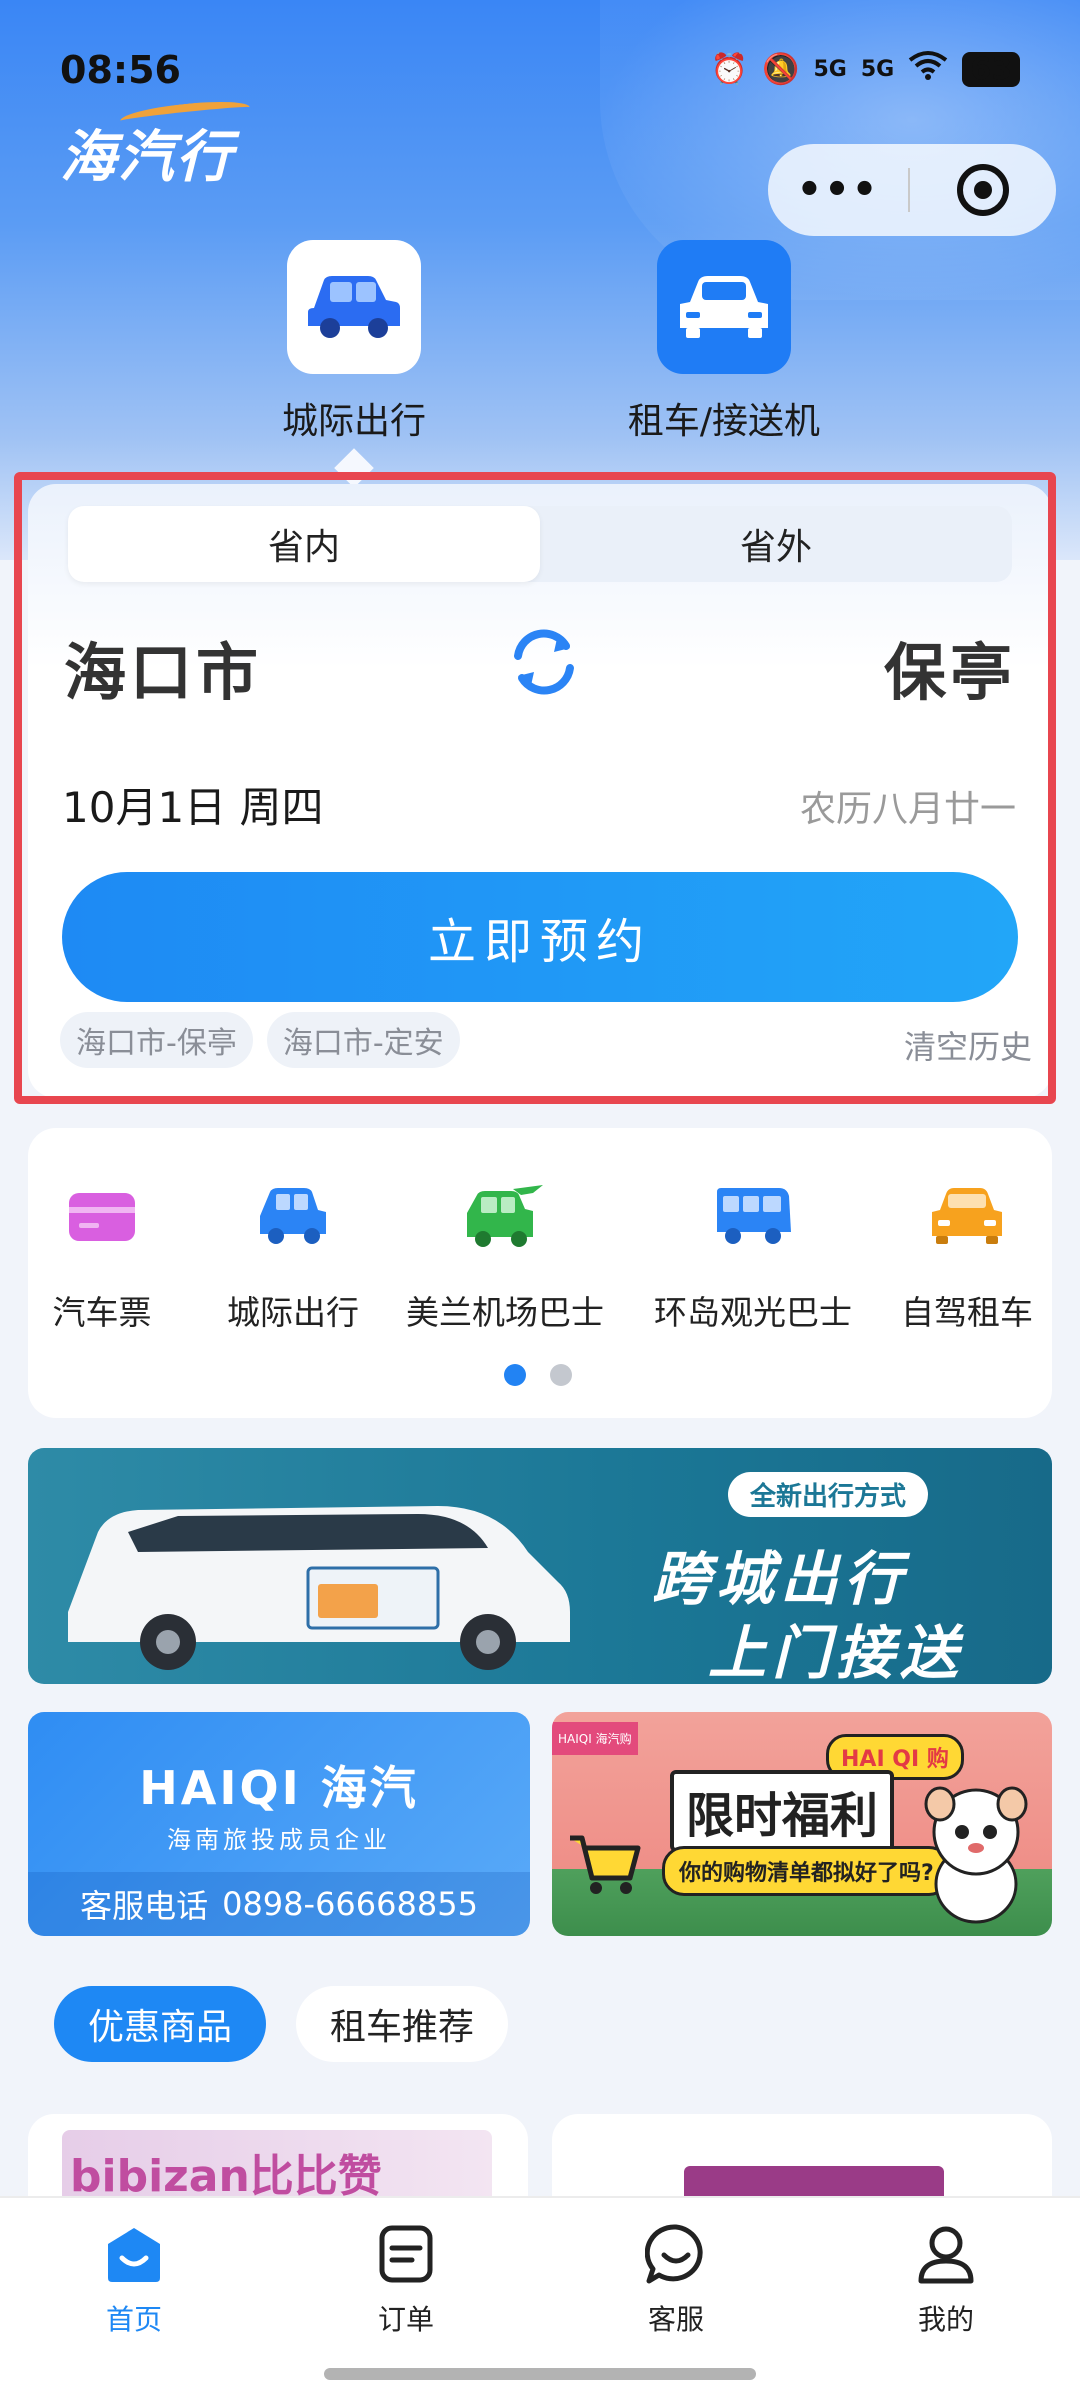  What do you see at coordinates (780, 1579) in the screenshot?
I see `banner-headline: 跨城出行` at bounding box center [780, 1579].